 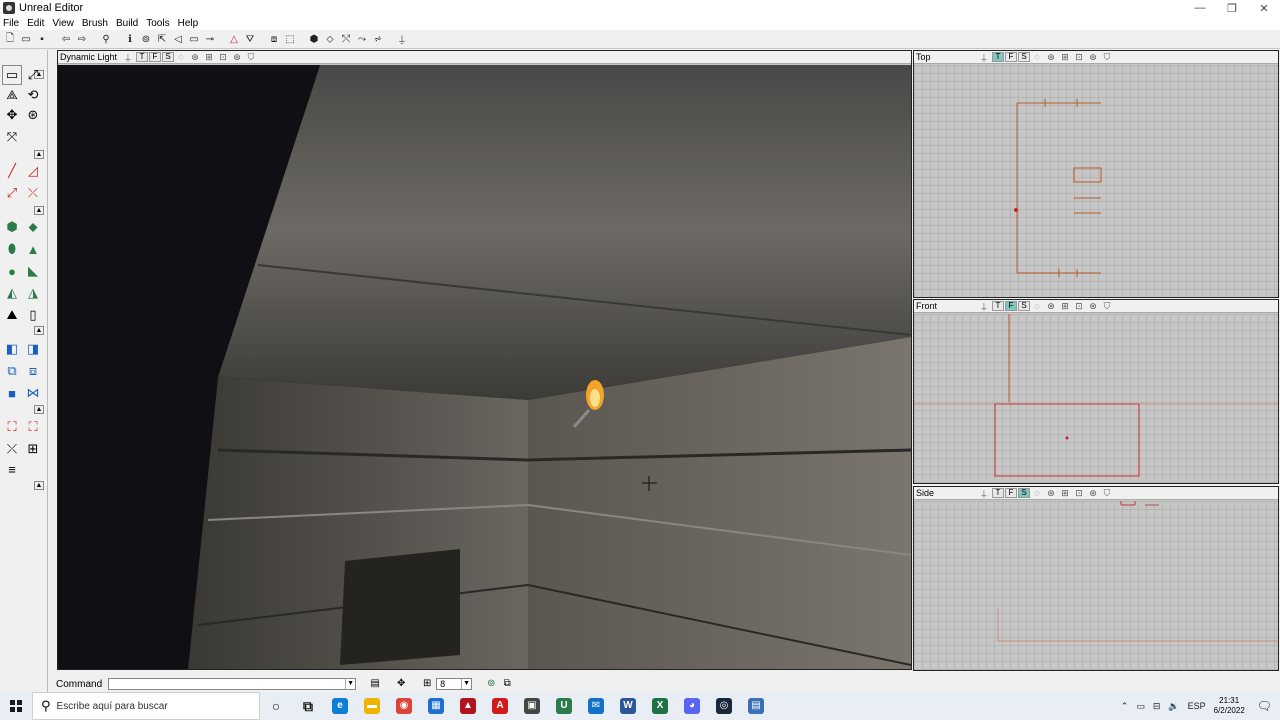 I want to click on binoculars-icon: ⚲, so click(x=106, y=39).